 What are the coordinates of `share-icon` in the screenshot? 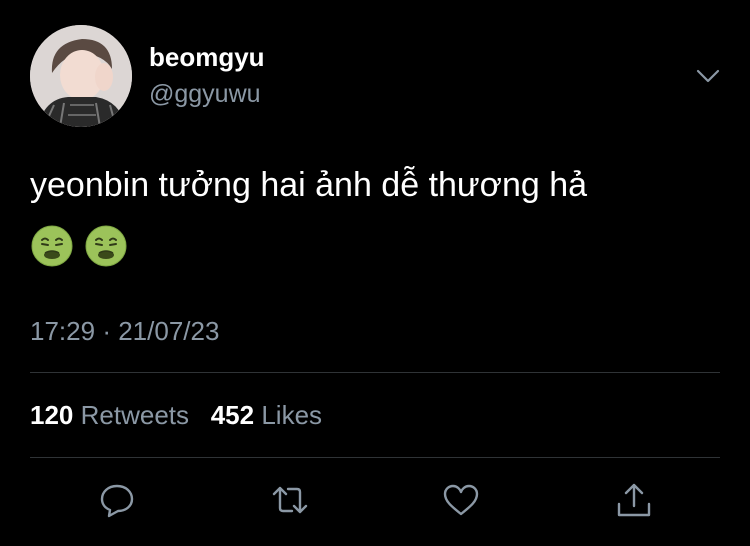 It's located at (634, 500).